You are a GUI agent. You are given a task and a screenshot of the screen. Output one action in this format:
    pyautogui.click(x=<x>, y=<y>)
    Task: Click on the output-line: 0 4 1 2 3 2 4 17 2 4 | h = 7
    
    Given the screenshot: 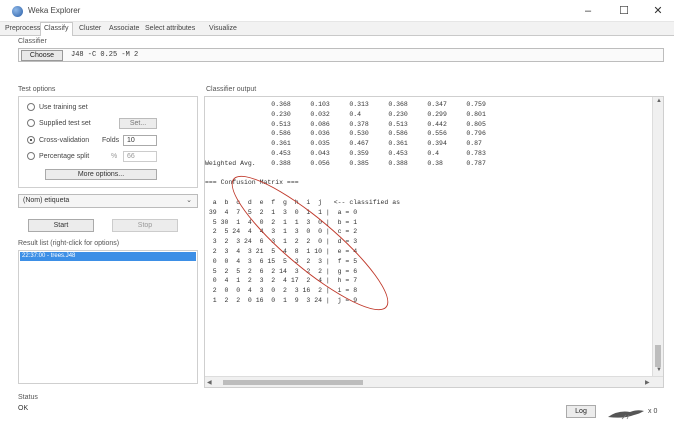 What is the action you would take?
    pyautogui.click(x=281, y=281)
    